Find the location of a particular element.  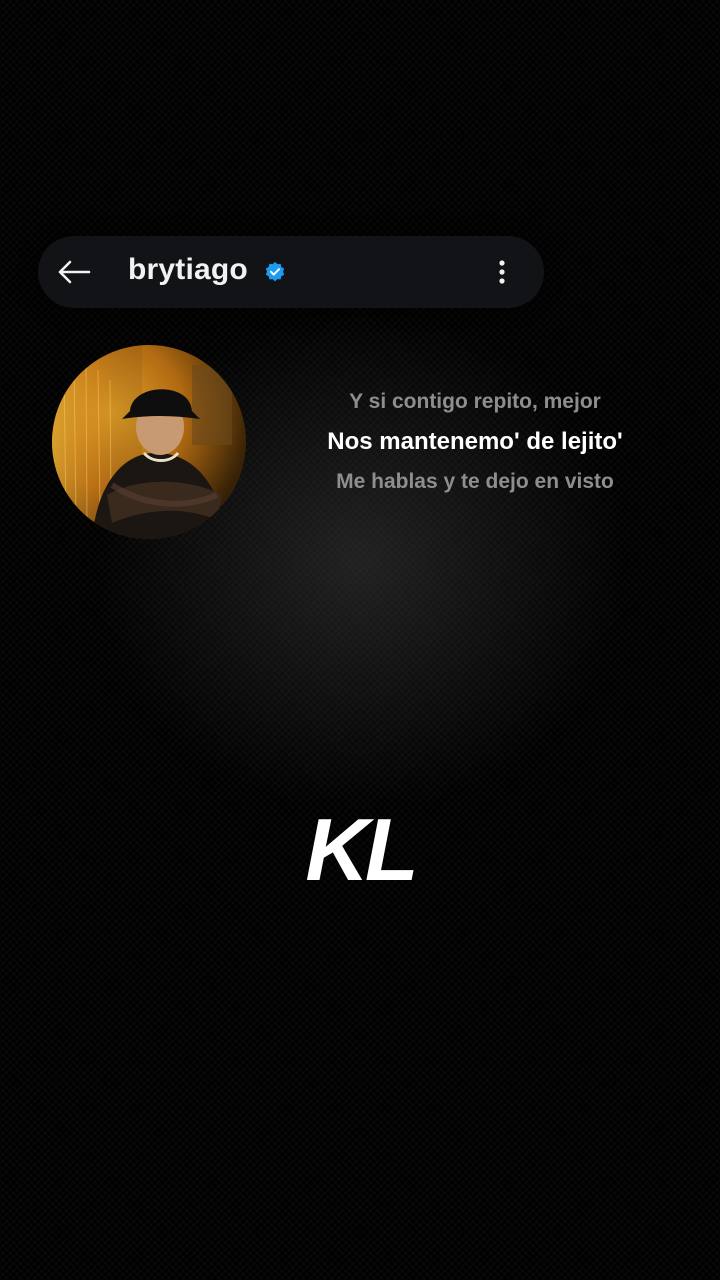

lyric-current-line: Nos mantenemo' de lejito' is located at coordinates (475, 441).